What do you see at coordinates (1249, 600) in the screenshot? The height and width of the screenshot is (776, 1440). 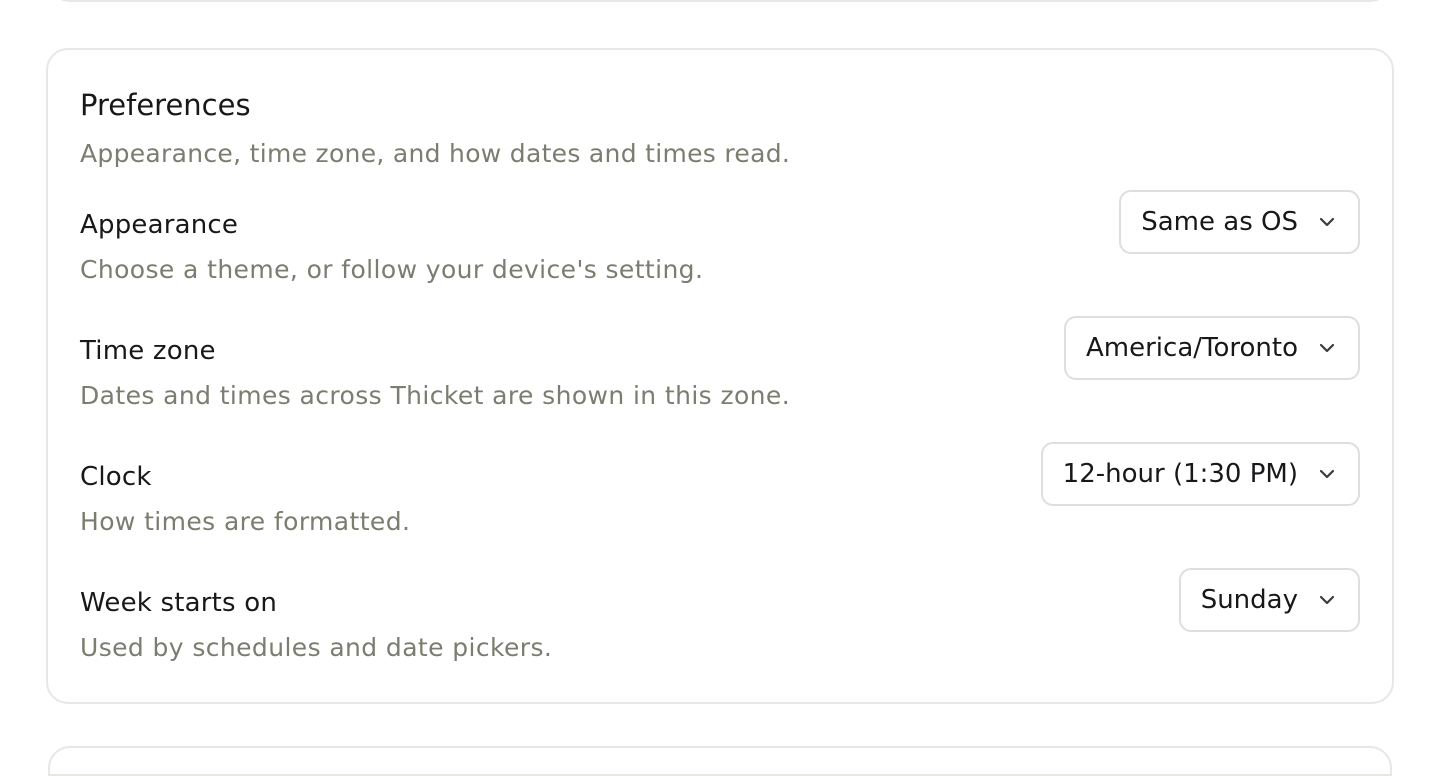 I see `week-start-select-value: Sunday` at bounding box center [1249, 600].